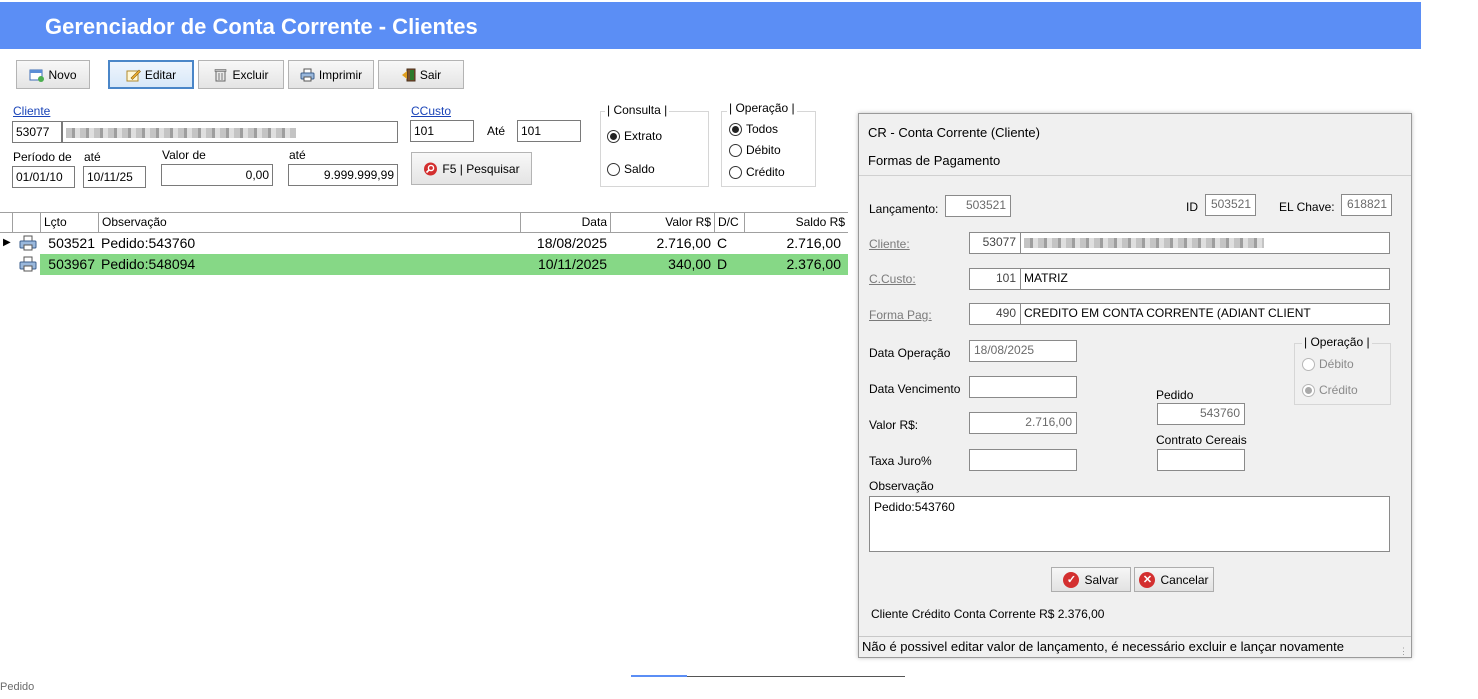 The width and height of the screenshot is (1478, 699). I want to click on todos-radio, so click(735, 129).